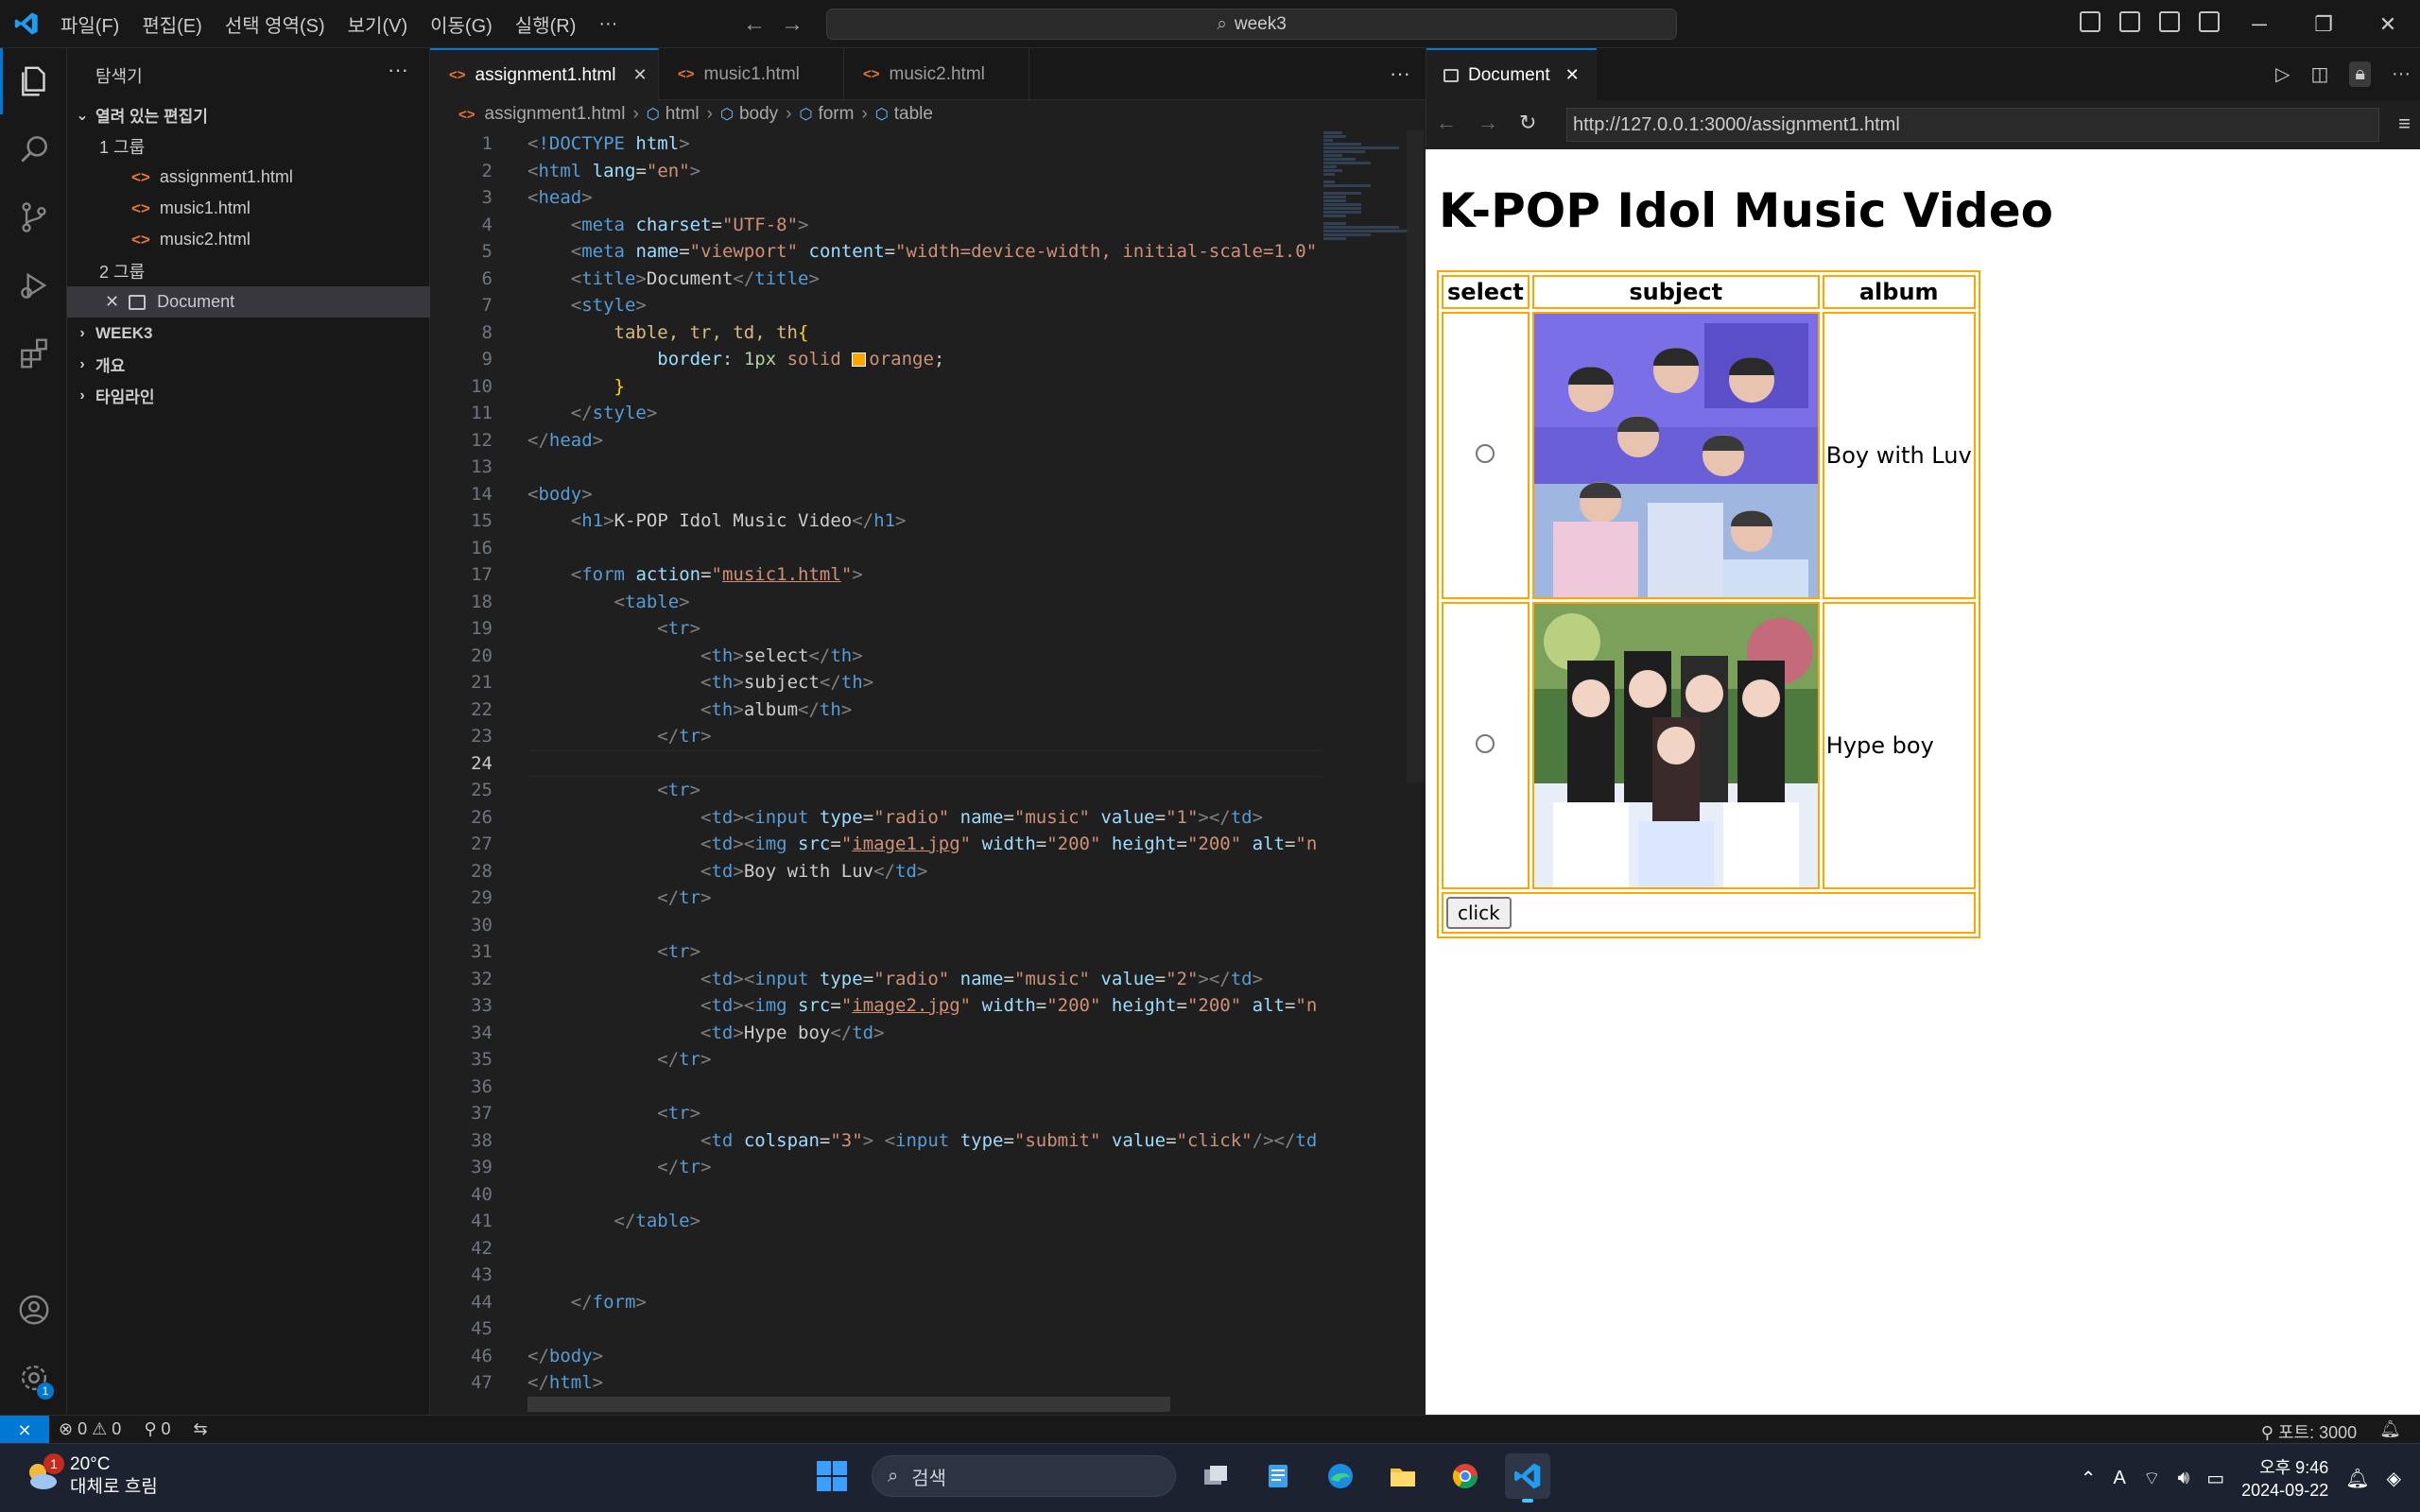  I want to click on select-cell, so click(1486, 745).